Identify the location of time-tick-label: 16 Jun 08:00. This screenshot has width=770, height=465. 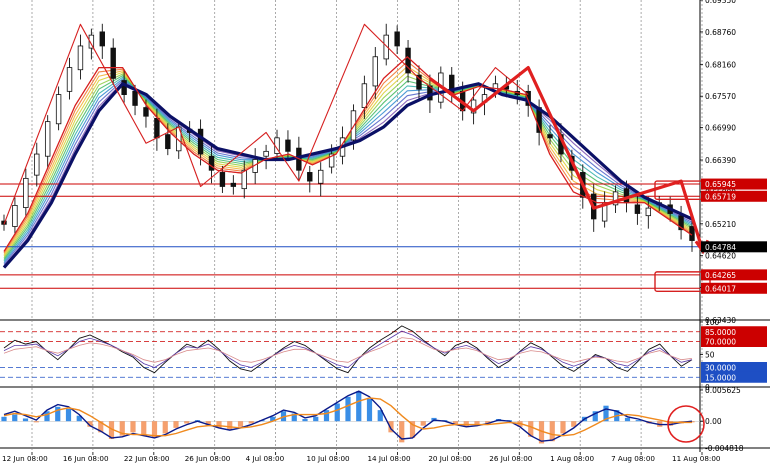
(86, 458).